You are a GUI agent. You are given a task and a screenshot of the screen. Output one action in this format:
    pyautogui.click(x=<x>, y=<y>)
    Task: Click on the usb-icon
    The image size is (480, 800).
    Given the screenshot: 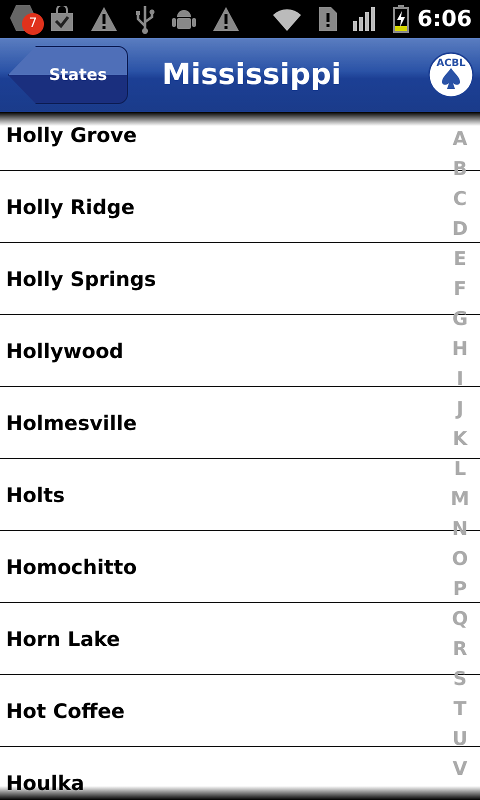 What is the action you would take?
    pyautogui.click(x=145, y=19)
    